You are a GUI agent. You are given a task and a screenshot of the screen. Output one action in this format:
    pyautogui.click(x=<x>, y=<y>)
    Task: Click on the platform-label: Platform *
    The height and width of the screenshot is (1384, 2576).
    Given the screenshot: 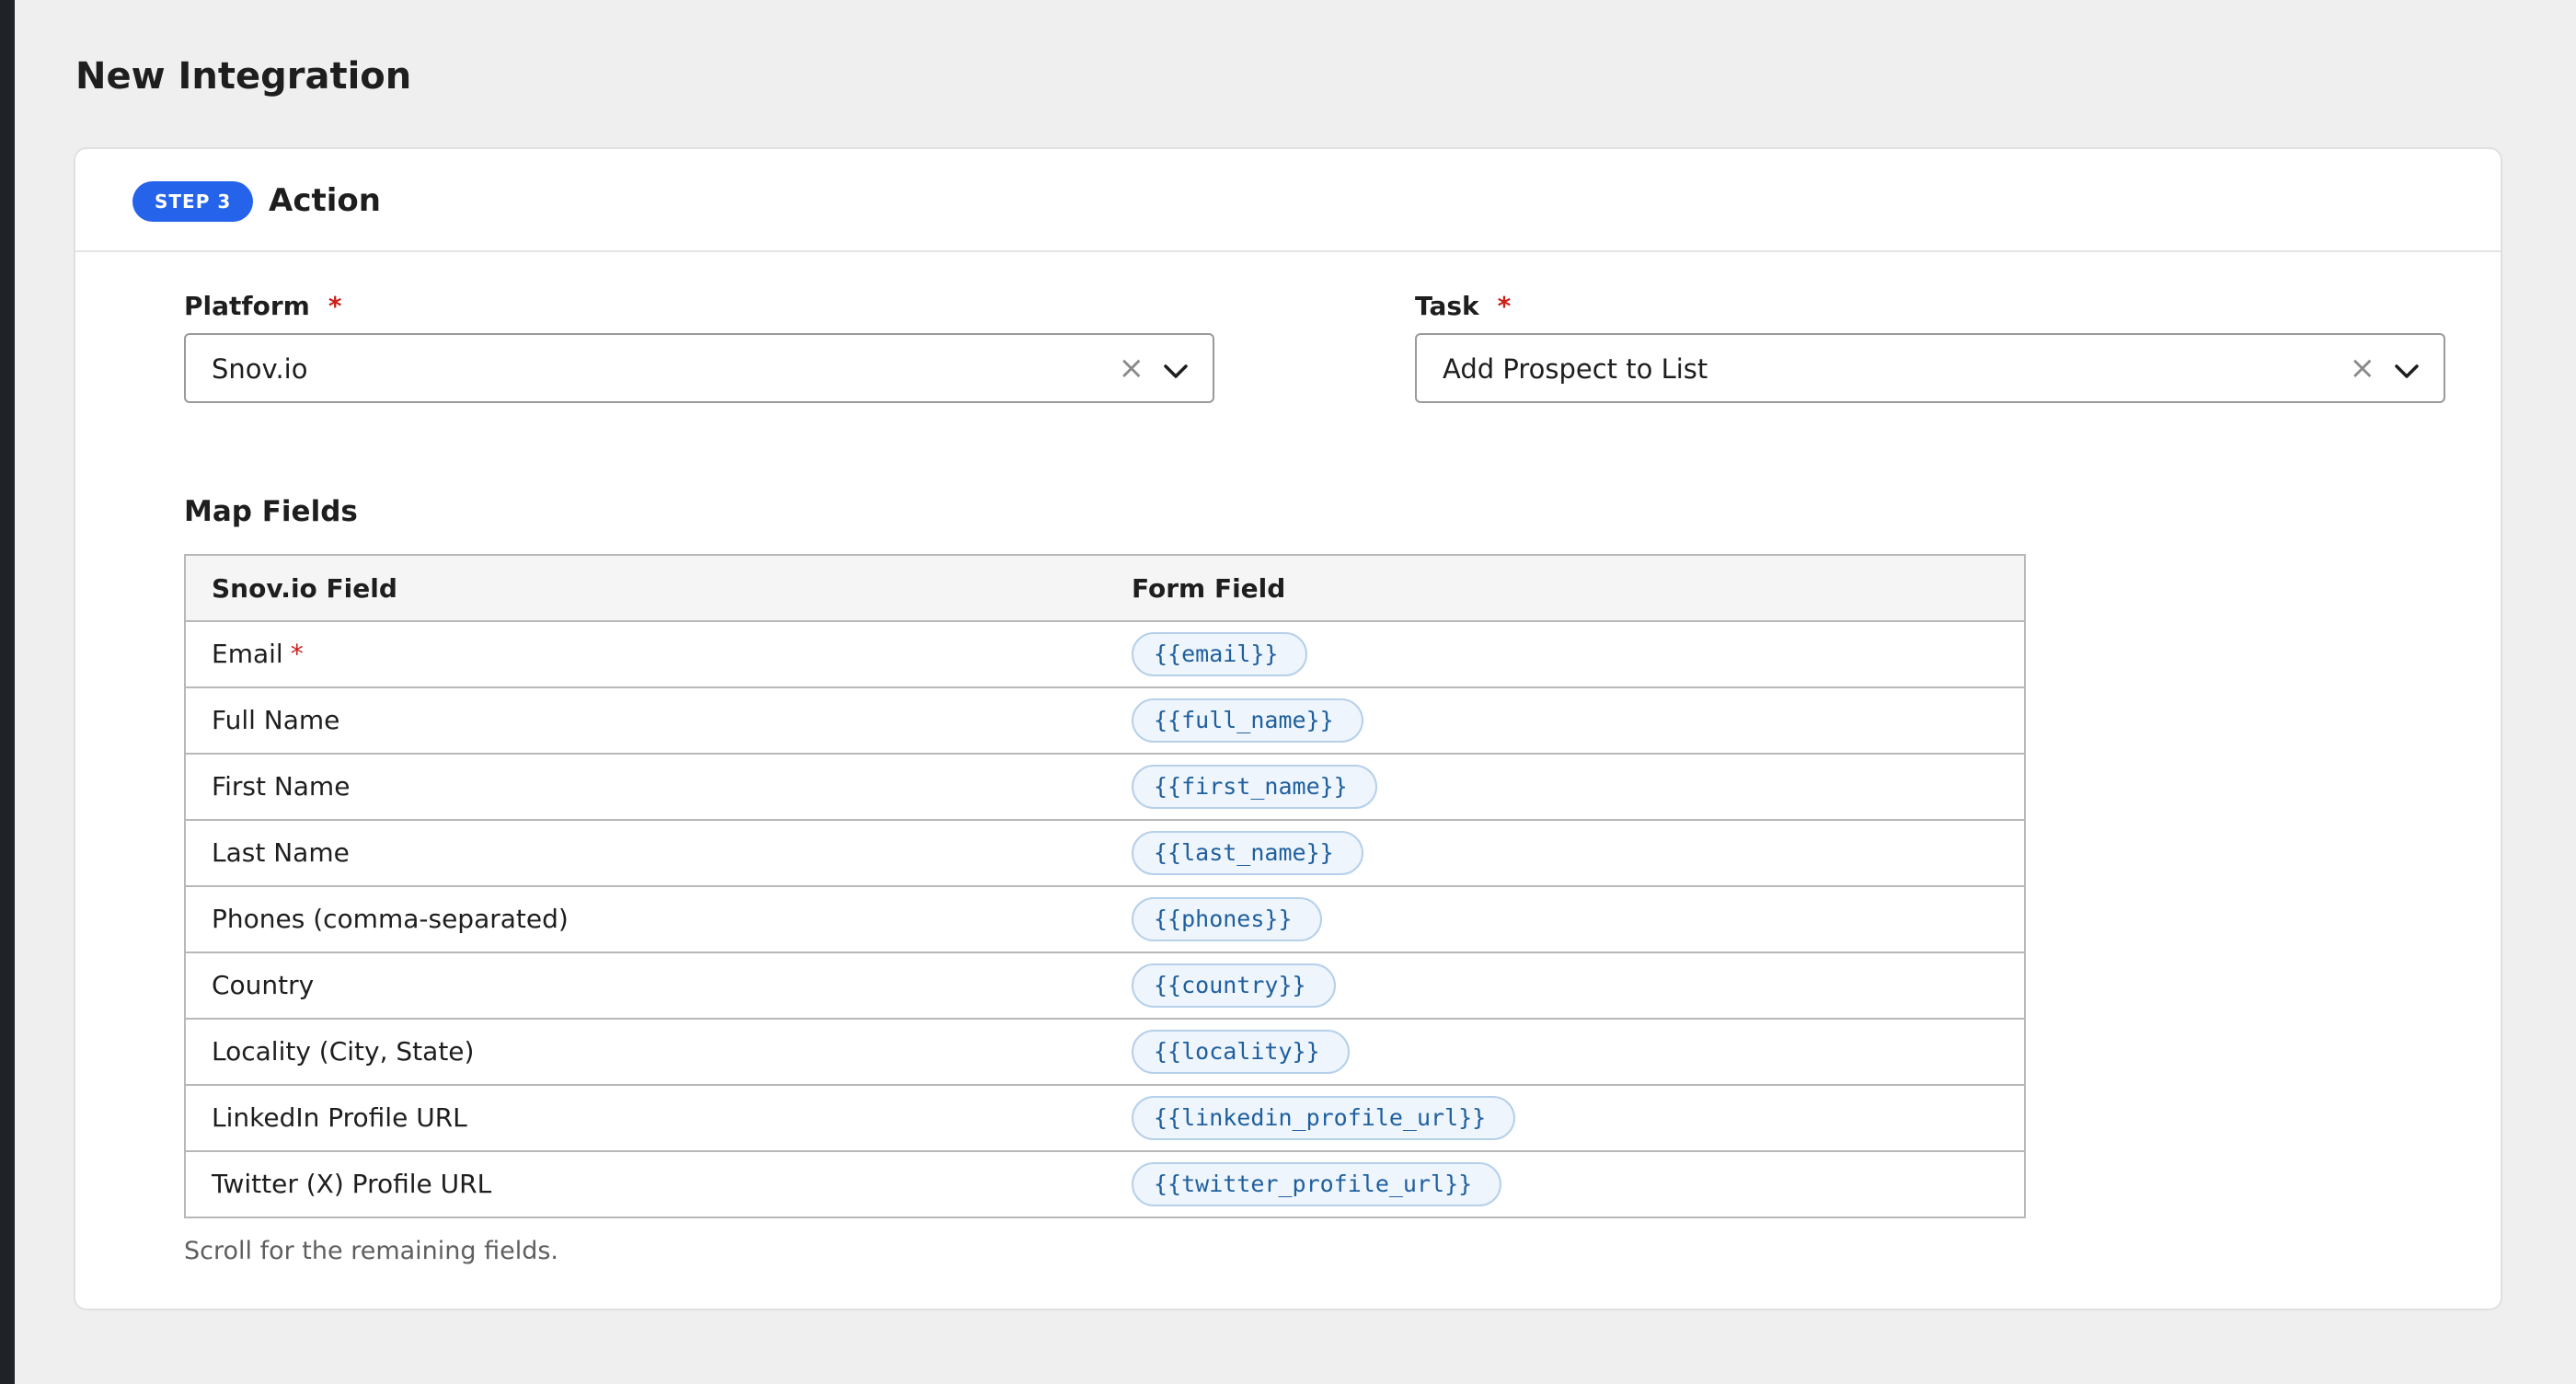 What is the action you would take?
    pyautogui.click(x=262, y=306)
    